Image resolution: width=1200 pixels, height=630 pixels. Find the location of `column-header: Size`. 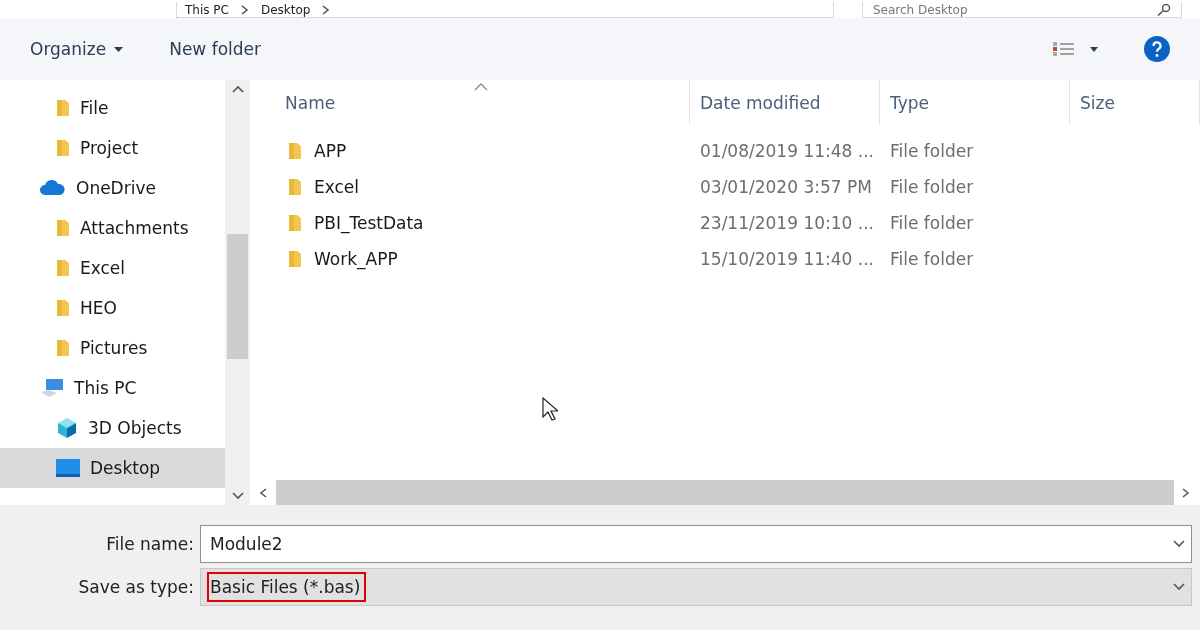

column-header: Size is located at coordinates (1135, 102).